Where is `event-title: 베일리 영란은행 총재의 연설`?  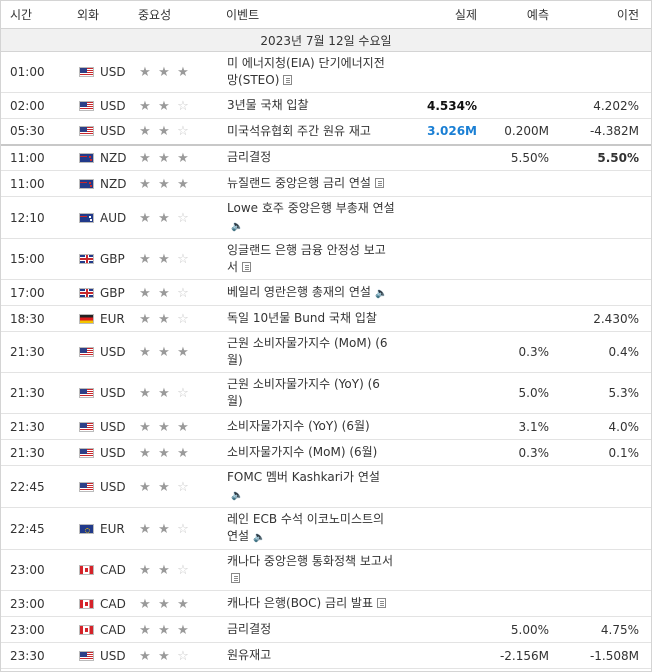
event-title: 베일리 영란은행 총재의 연설 is located at coordinates (299, 292).